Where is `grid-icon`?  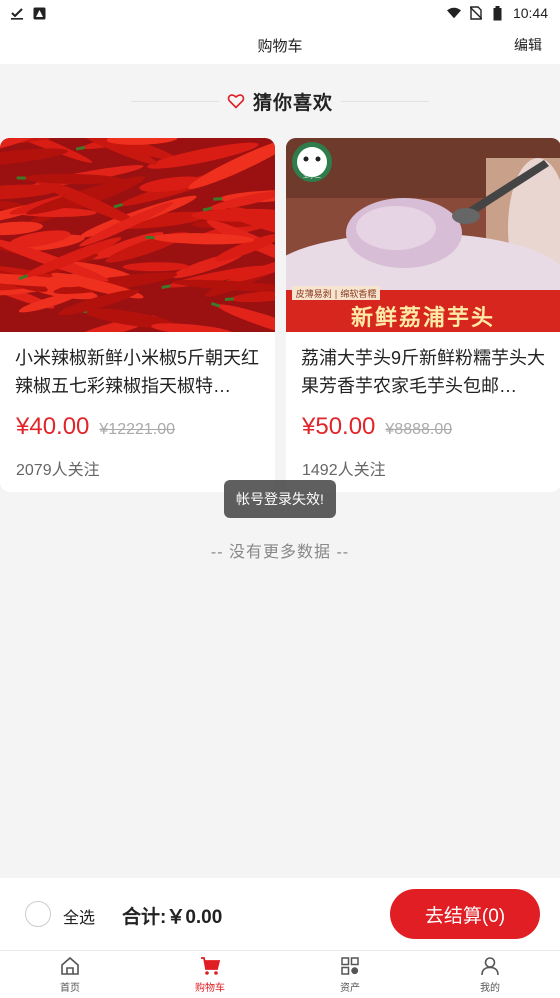 grid-icon is located at coordinates (350, 966).